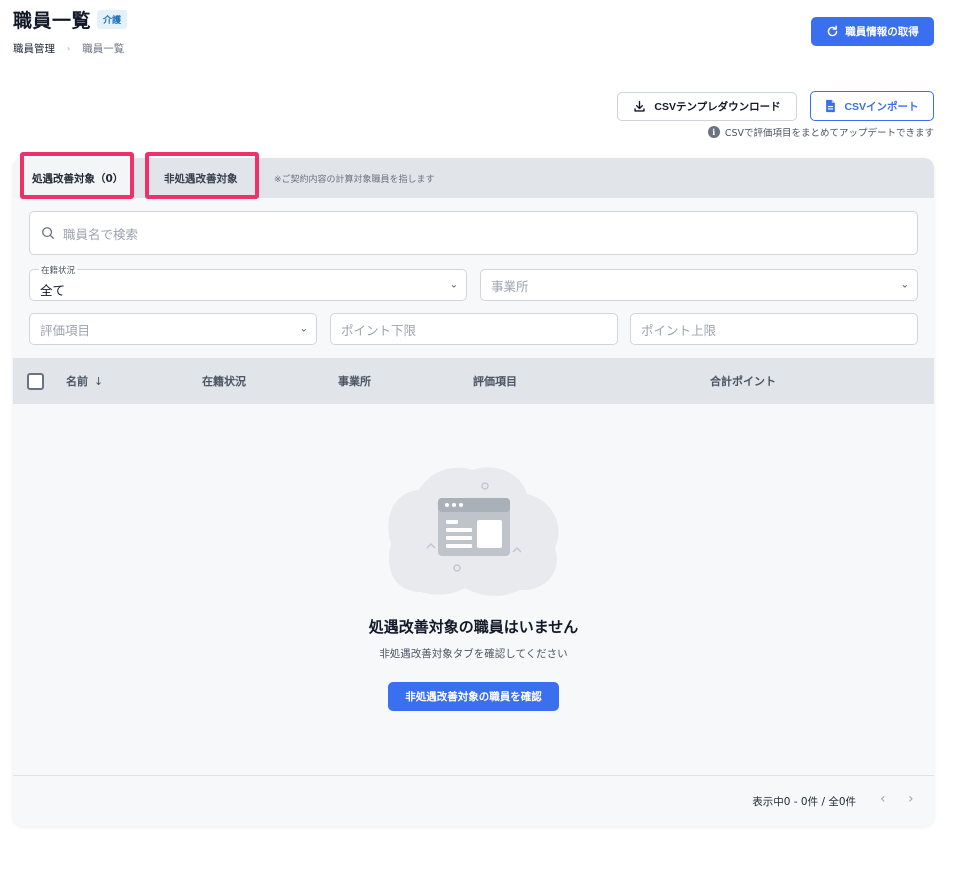  Describe the element at coordinates (713, 132) in the screenshot. I see `info-icon: i` at that location.